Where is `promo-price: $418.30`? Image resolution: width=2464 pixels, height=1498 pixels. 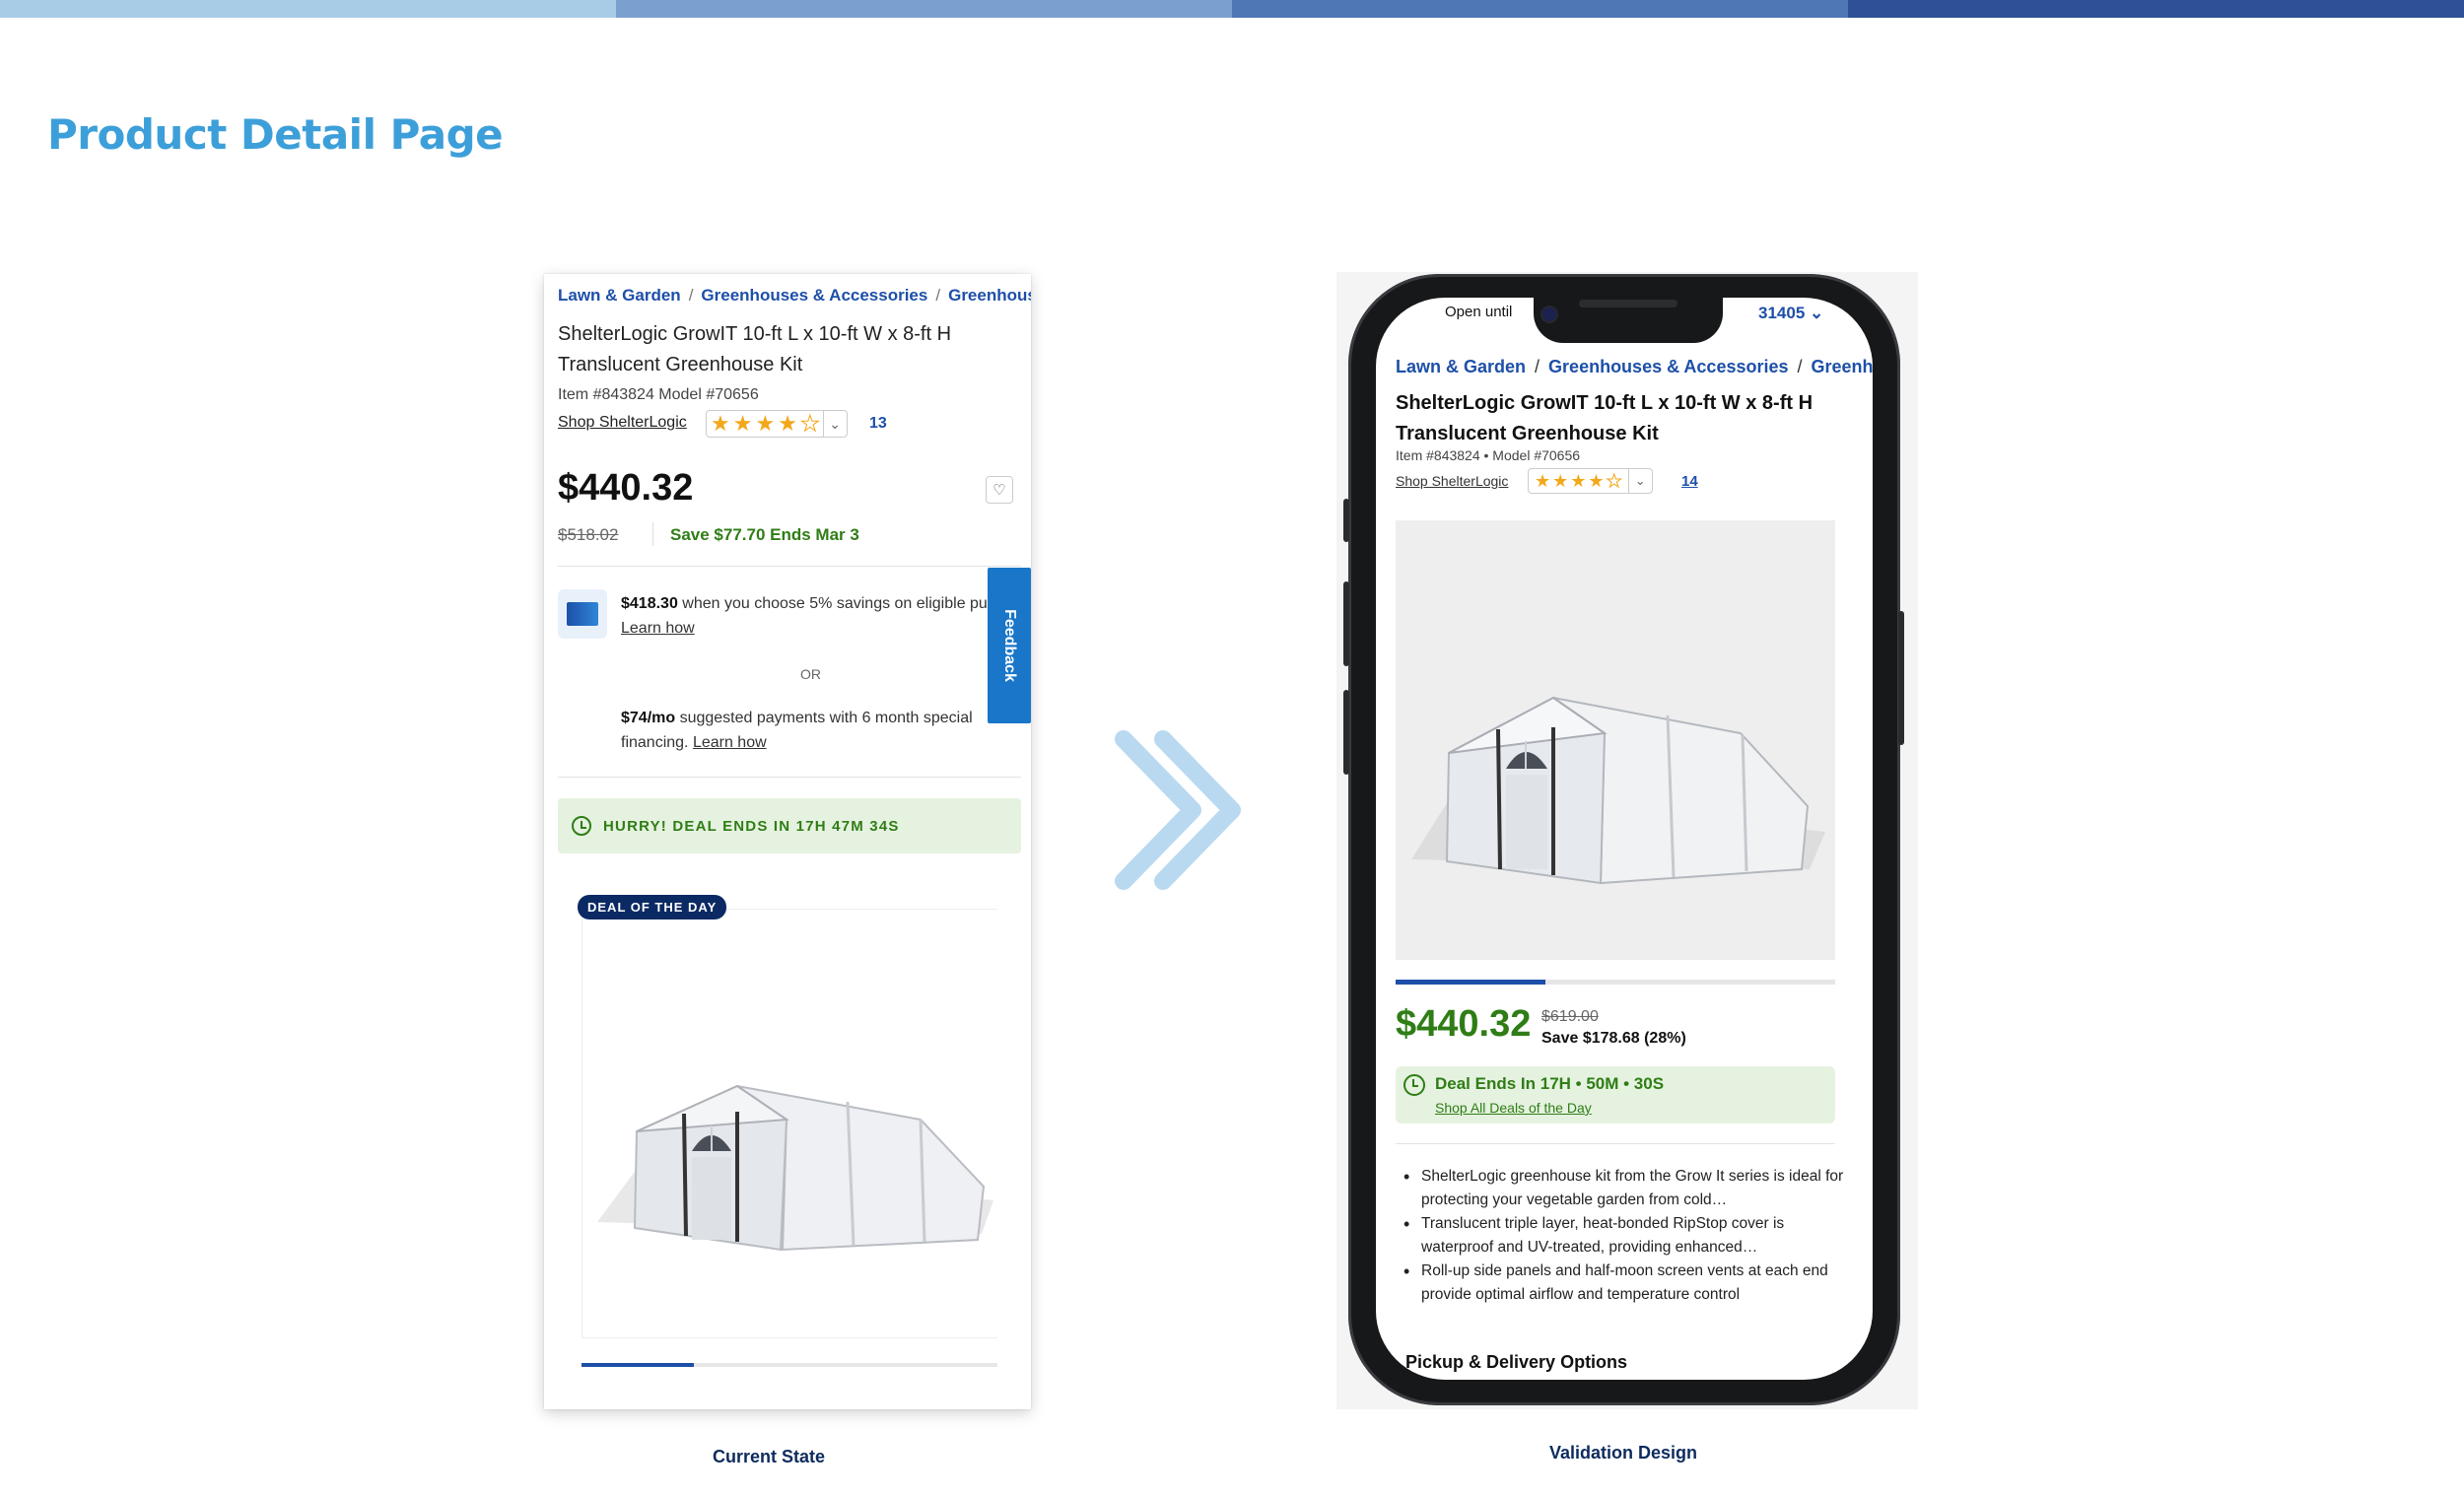
promo-price: $418.30 is located at coordinates (649, 603).